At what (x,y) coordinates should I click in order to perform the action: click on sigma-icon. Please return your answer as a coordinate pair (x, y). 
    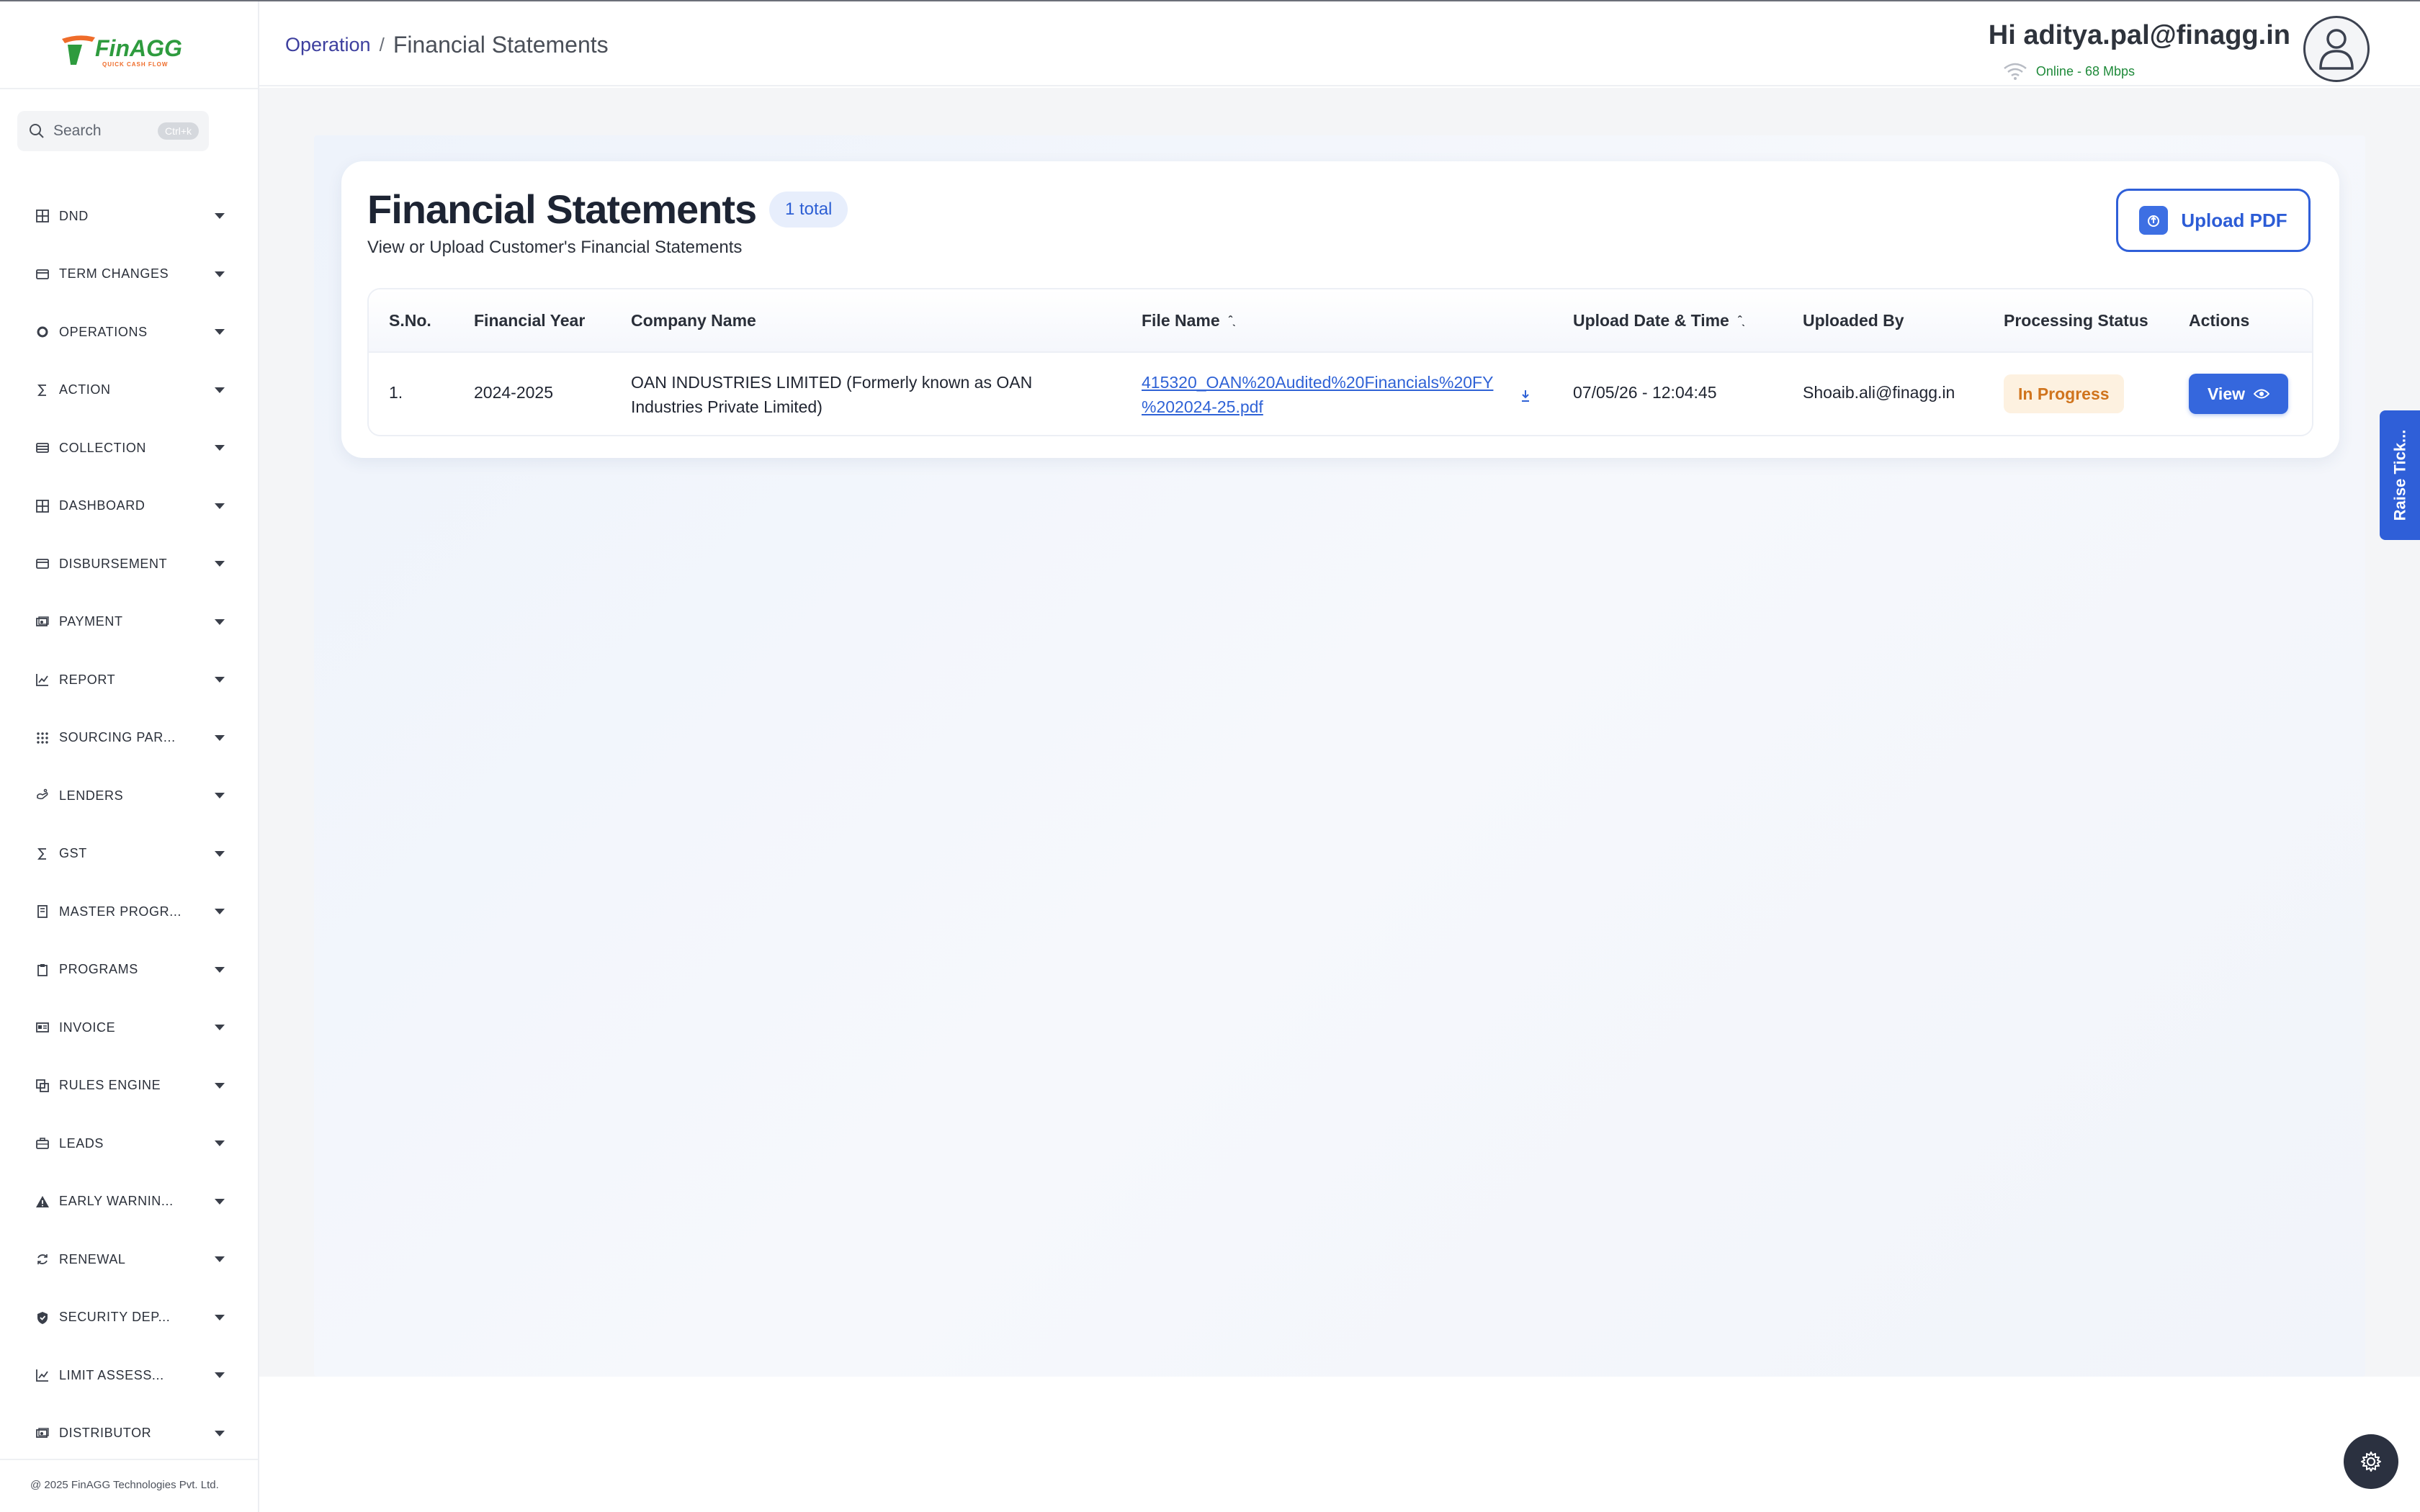
    Looking at the image, I should click on (42, 390).